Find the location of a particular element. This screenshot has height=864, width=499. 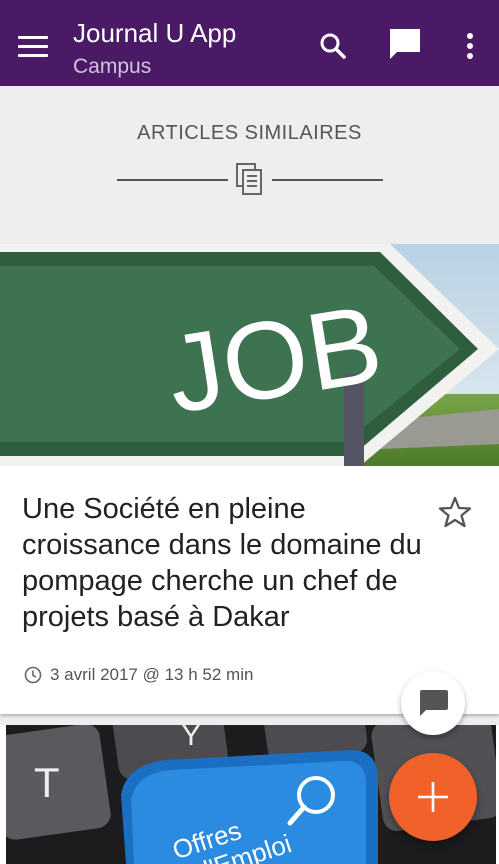

divider-left is located at coordinates (172, 180).